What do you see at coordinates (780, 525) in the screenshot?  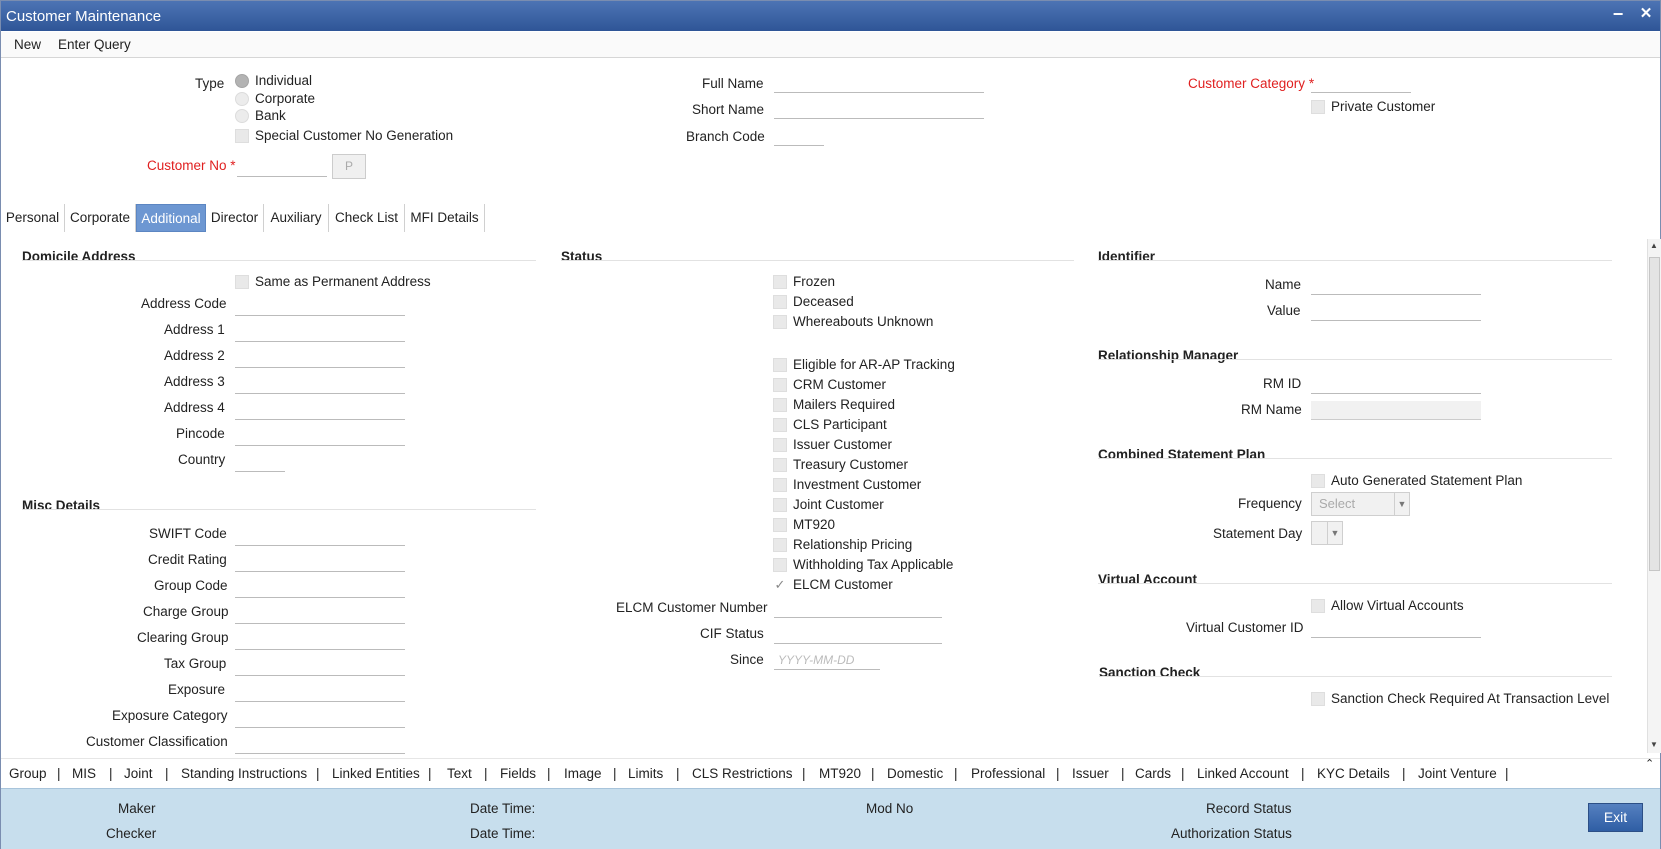 I see `mt920-checkbox` at bounding box center [780, 525].